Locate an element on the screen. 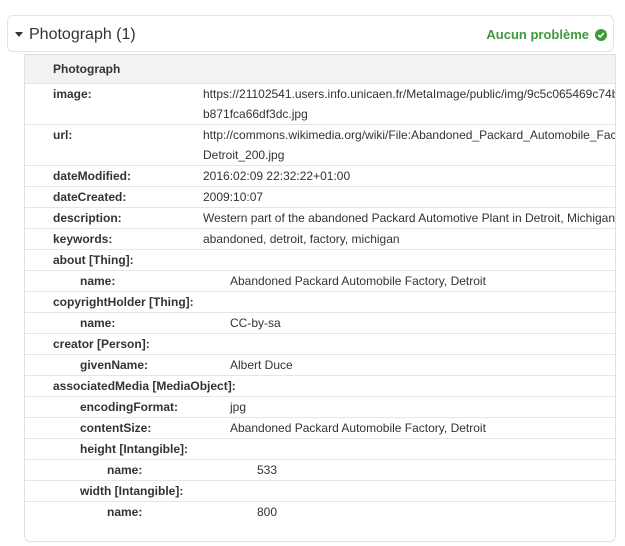 Image resolution: width=625 pixels, height=546 pixels. property-value: jpg is located at coordinates (409, 407).